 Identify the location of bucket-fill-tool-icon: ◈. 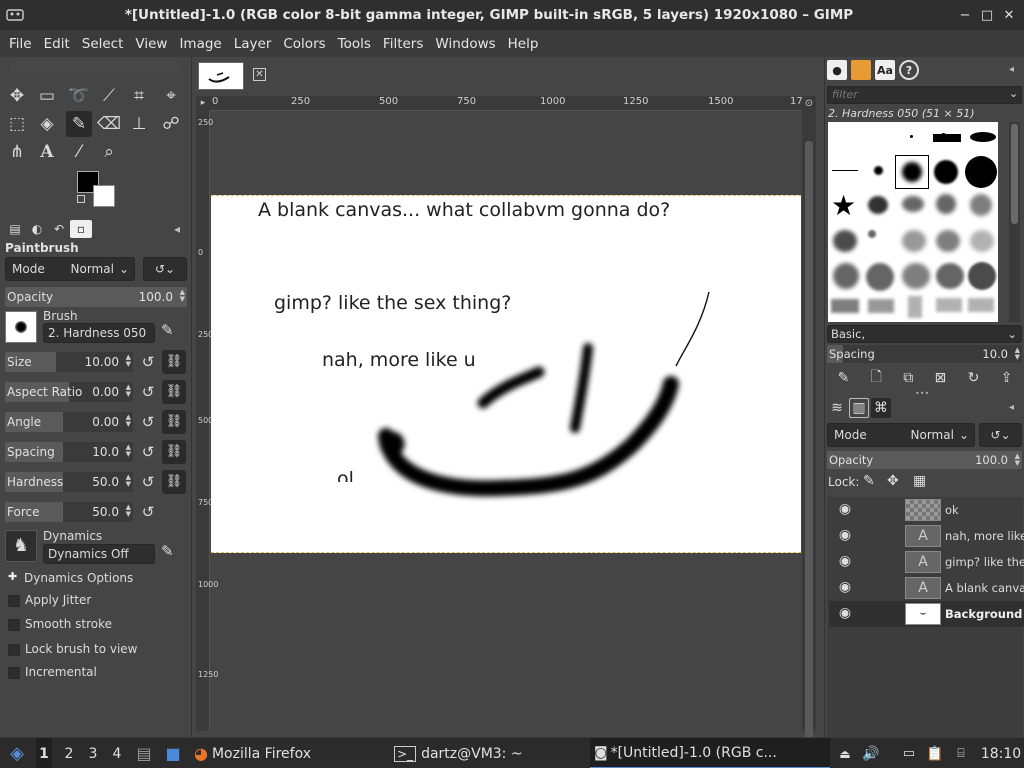
(47, 124).